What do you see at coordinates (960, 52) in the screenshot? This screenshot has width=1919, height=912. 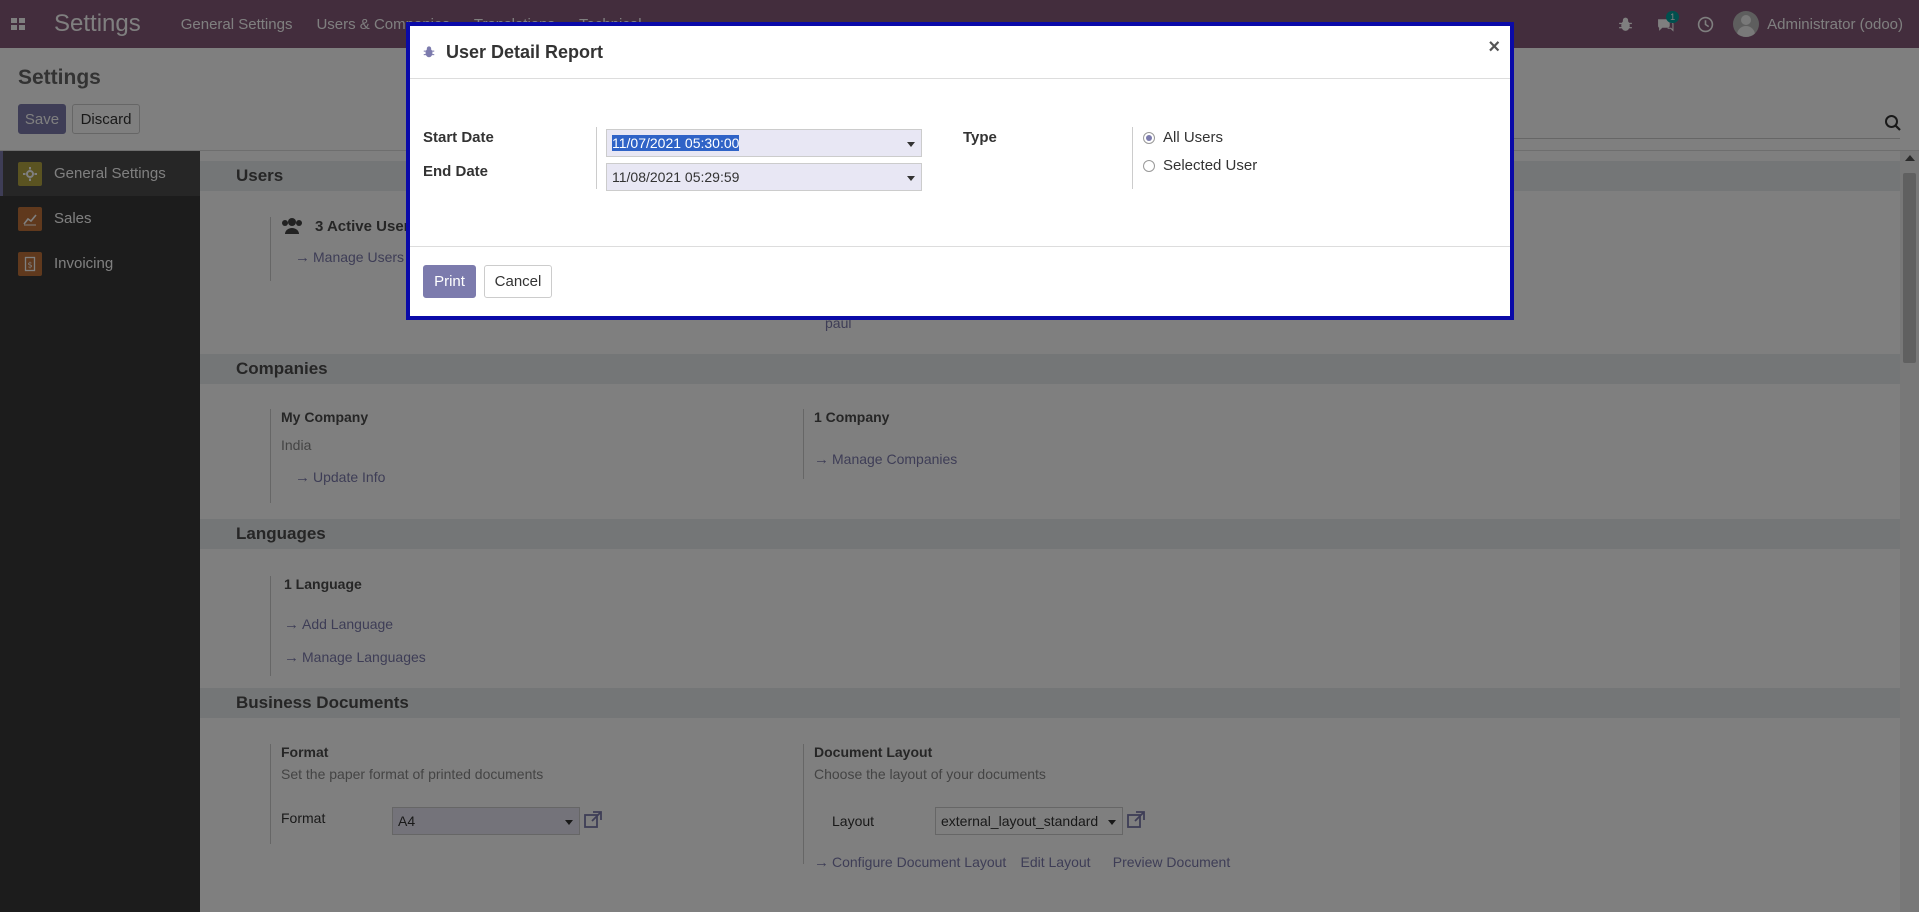 I see `modal-header: User Detail Report ×` at bounding box center [960, 52].